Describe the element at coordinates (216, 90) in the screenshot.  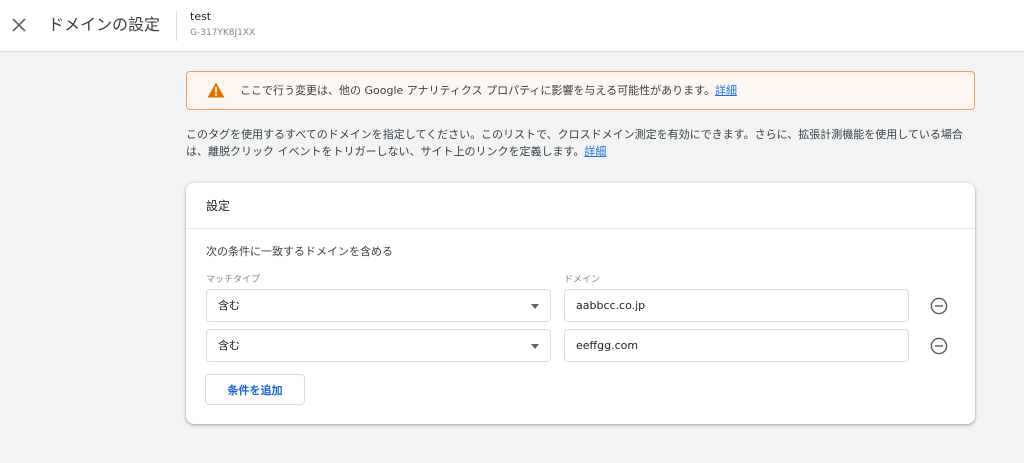
I see `warning-icon` at that location.